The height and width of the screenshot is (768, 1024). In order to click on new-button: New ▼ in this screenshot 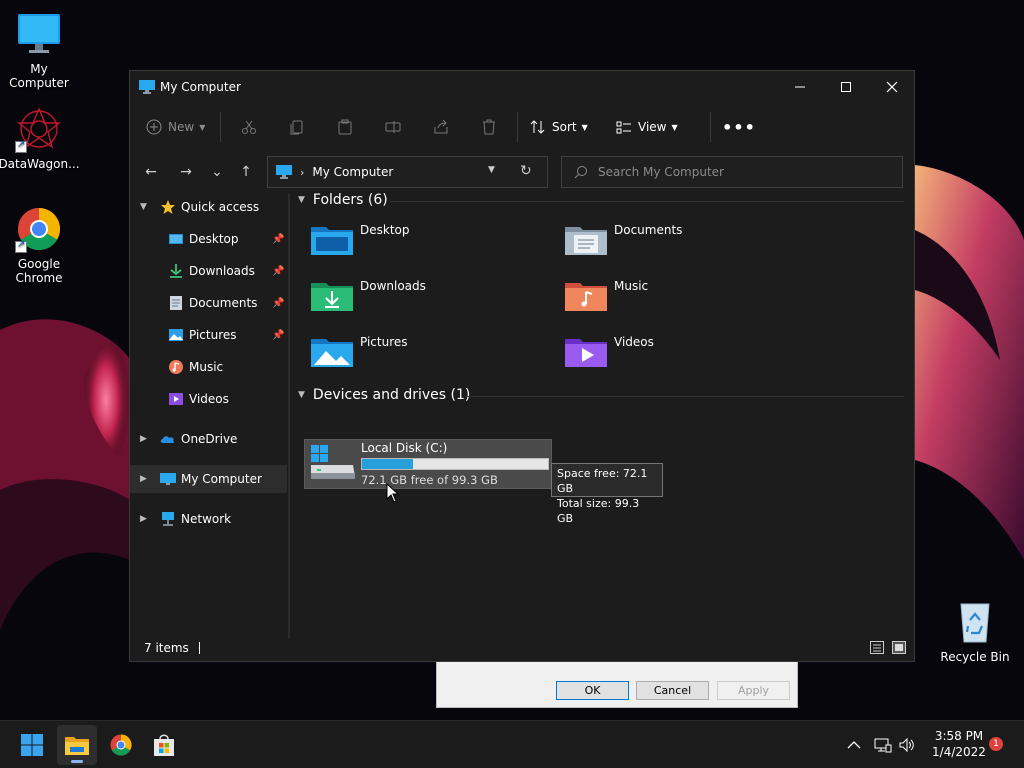, I will do `click(181, 127)`.